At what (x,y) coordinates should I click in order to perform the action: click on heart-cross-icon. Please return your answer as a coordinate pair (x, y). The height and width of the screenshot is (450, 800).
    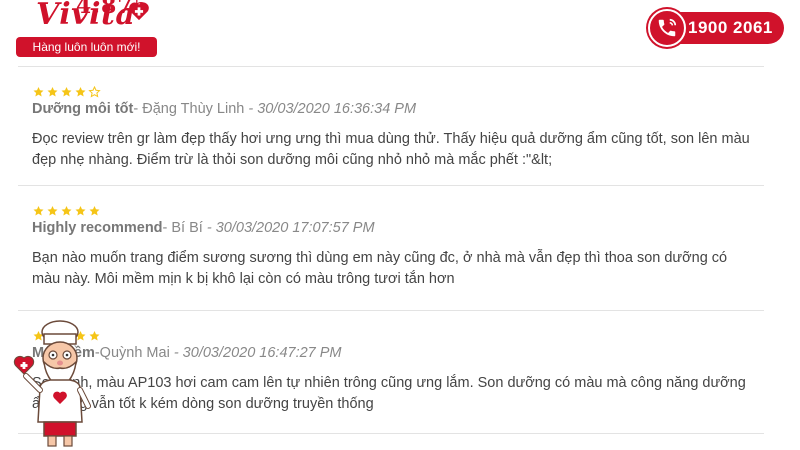
    Looking at the image, I should click on (139, 11).